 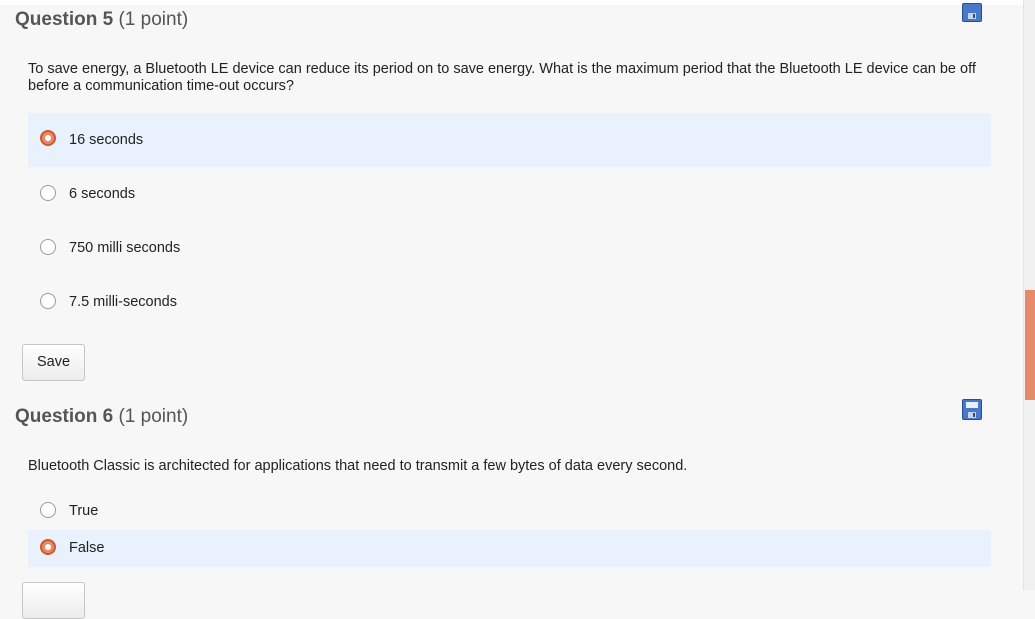 I want to click on option-false: False, so click(x=509, y=548).